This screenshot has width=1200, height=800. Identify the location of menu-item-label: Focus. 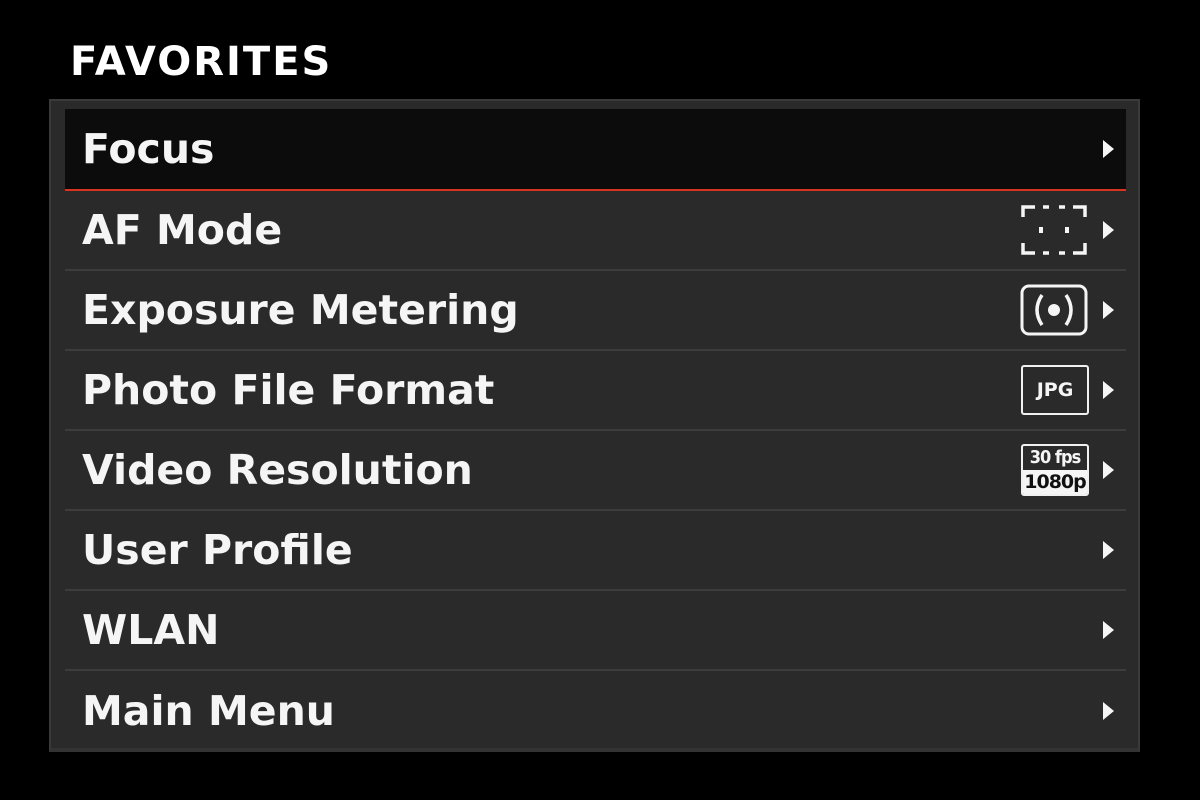
(148, 148).